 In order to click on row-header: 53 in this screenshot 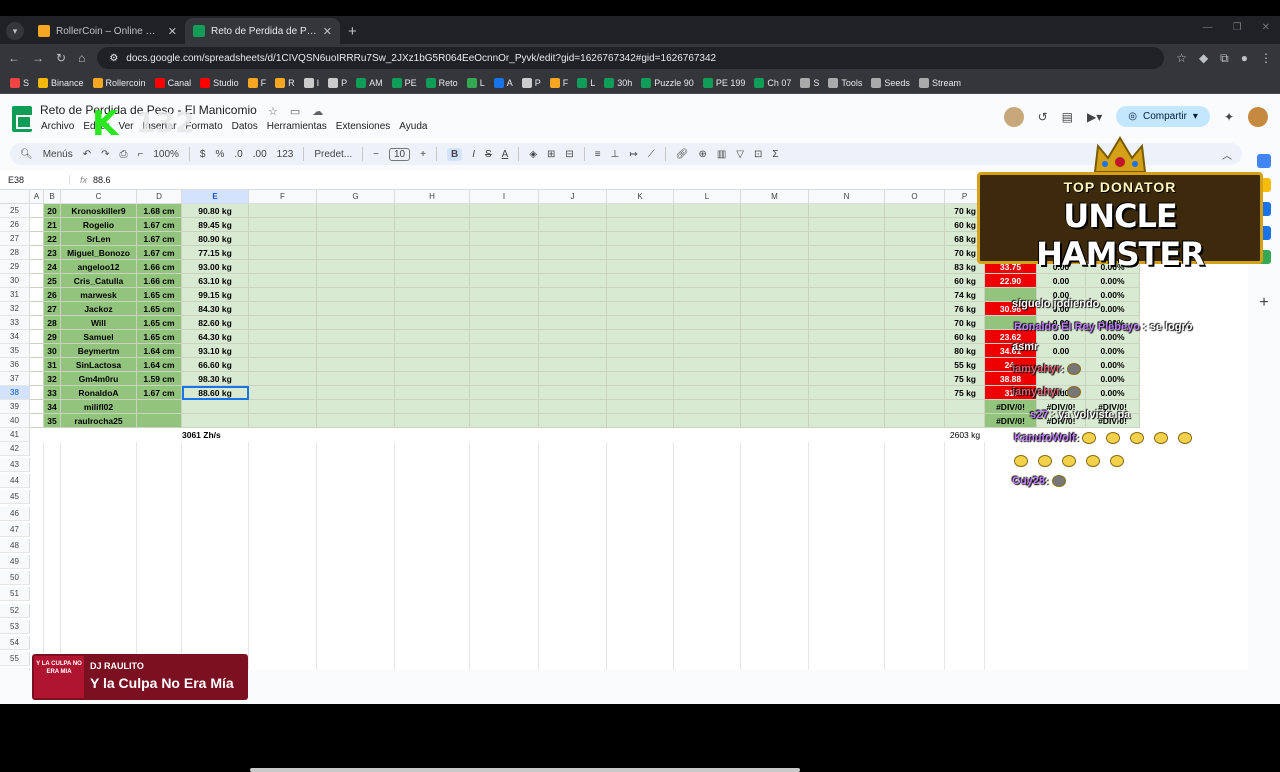, I will do `click(15, 626)`.